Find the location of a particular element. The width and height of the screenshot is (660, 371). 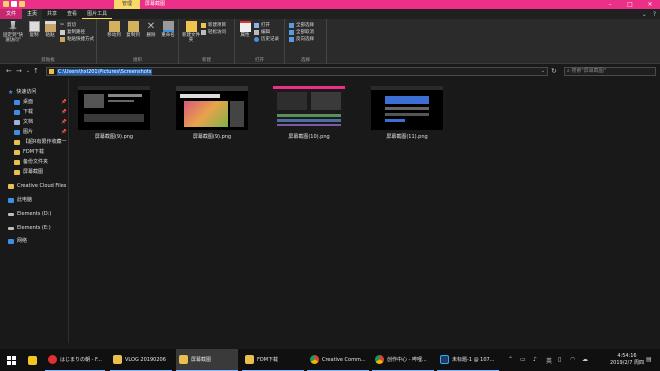

delete-button: ✕ 删除 is located at coordinates (151, 29).